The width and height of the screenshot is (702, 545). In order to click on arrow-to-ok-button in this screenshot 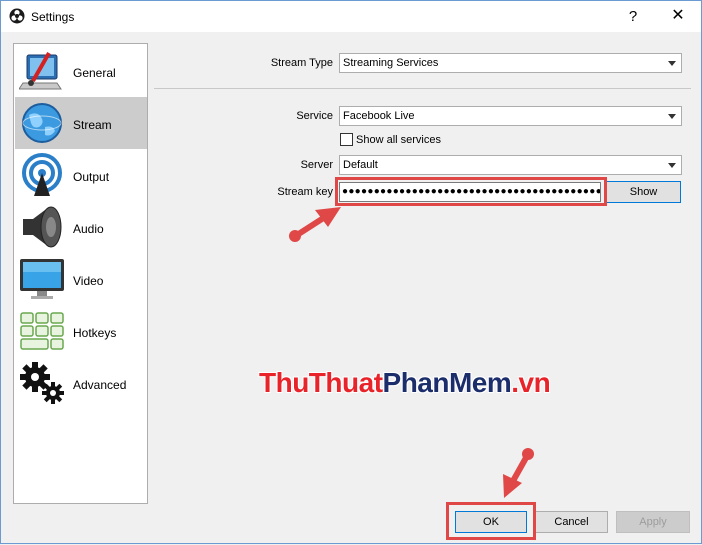, I will do `click(518, 473)`.